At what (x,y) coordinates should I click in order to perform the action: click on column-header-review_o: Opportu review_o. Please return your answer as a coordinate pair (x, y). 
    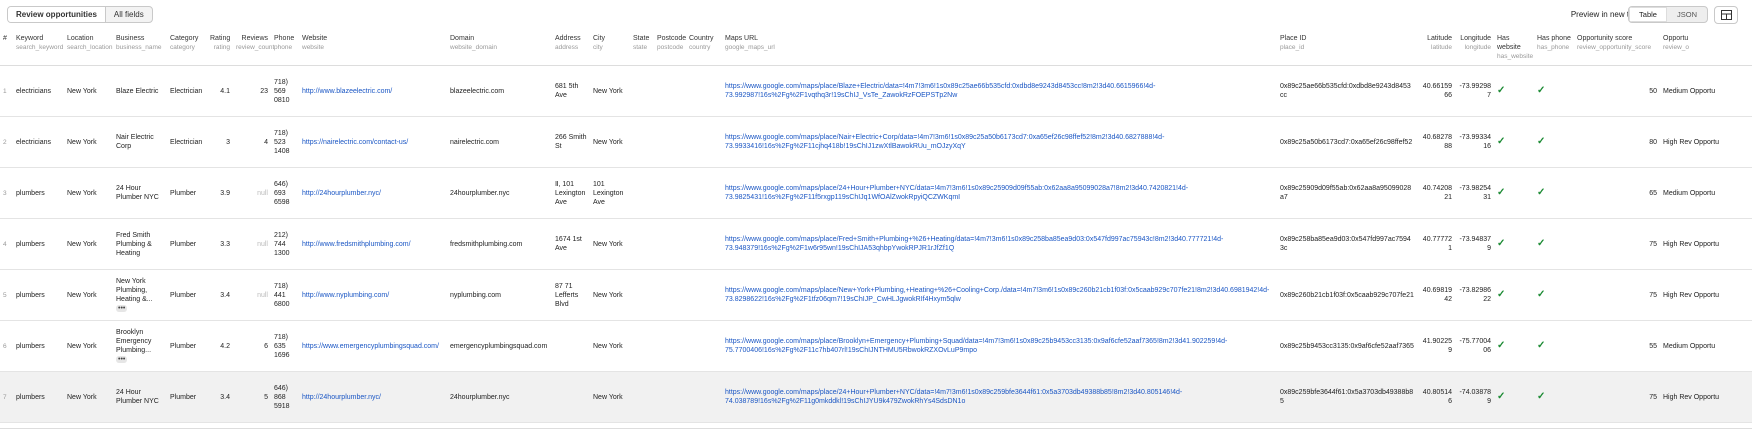
    Looking at the image, I should click on (1706, 47).